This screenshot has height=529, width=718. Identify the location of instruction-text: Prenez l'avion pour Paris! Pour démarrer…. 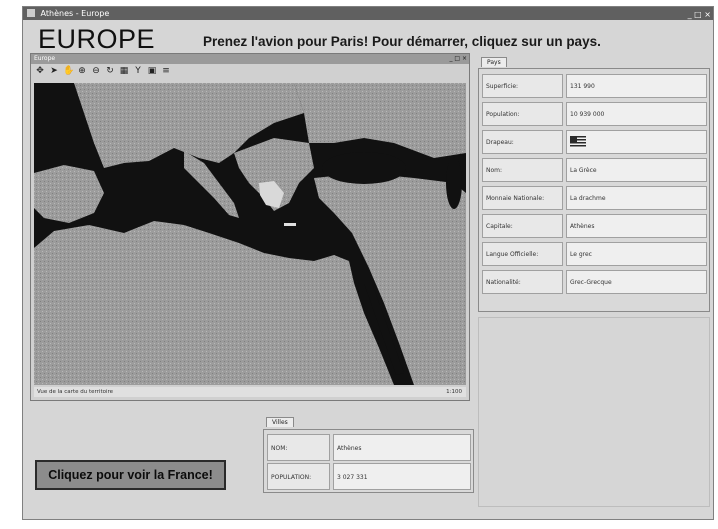
(402, 41).